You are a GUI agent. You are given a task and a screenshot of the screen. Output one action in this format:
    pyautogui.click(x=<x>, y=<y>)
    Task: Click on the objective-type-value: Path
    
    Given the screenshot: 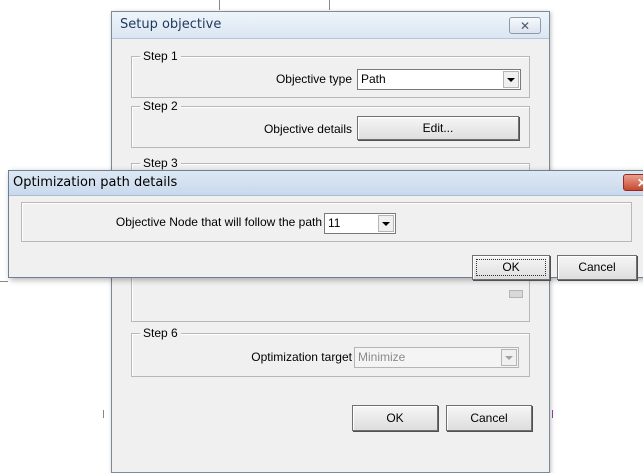 What is the action you would take?
    pyautogui.click(x=373, y=79)
    